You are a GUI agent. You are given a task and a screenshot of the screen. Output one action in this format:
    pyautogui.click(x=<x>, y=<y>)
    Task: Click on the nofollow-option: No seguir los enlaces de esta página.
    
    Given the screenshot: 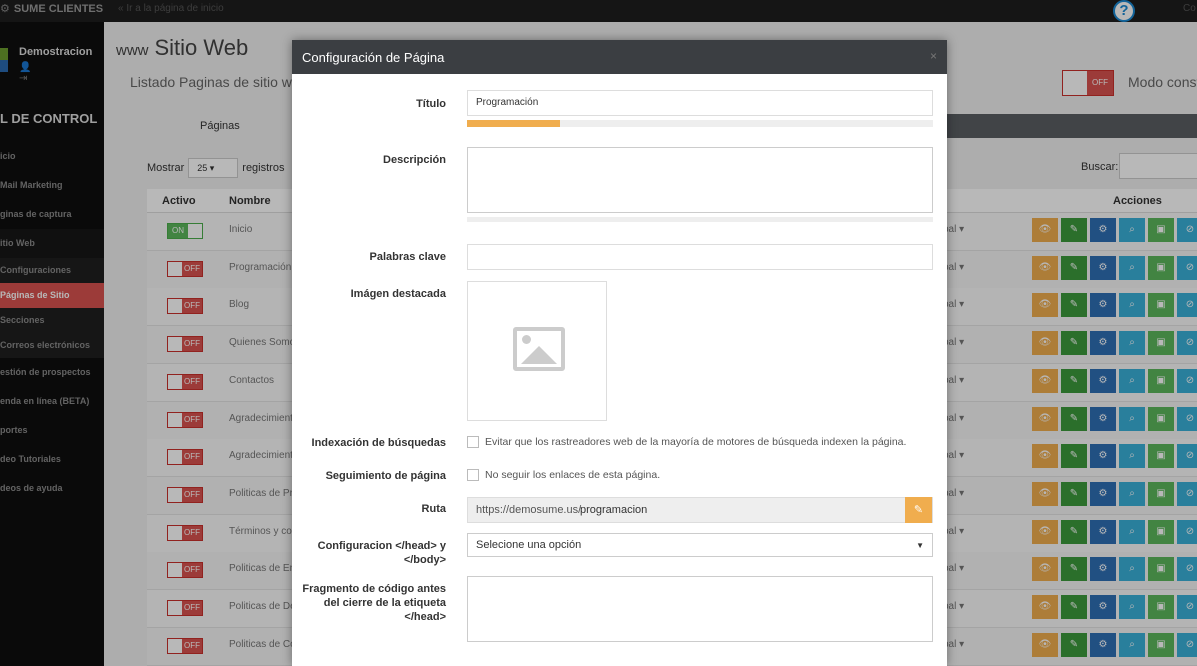 What is the action you would take?
    pyautogui.click(x=564, y=475)
    